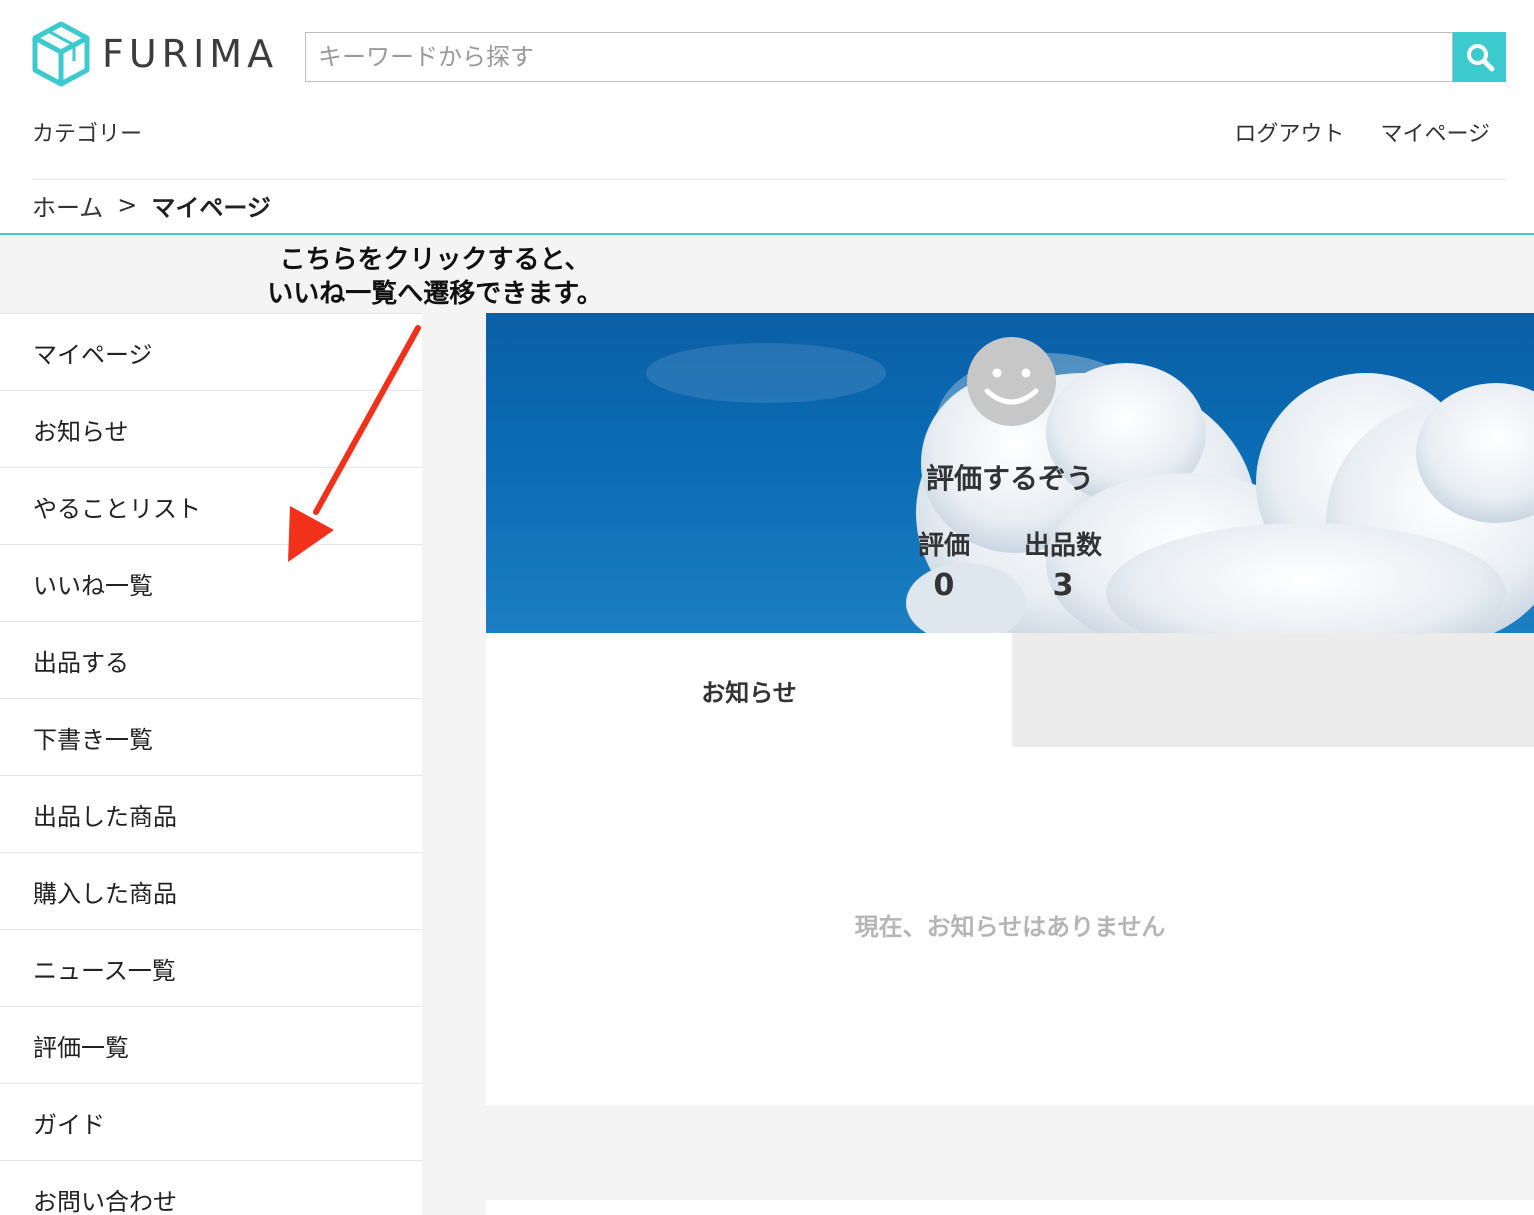 The width and height of the screenshot is (1534, 1215). I want to click on sidebar-item-notifications: お知らせ, so click(211, 428).